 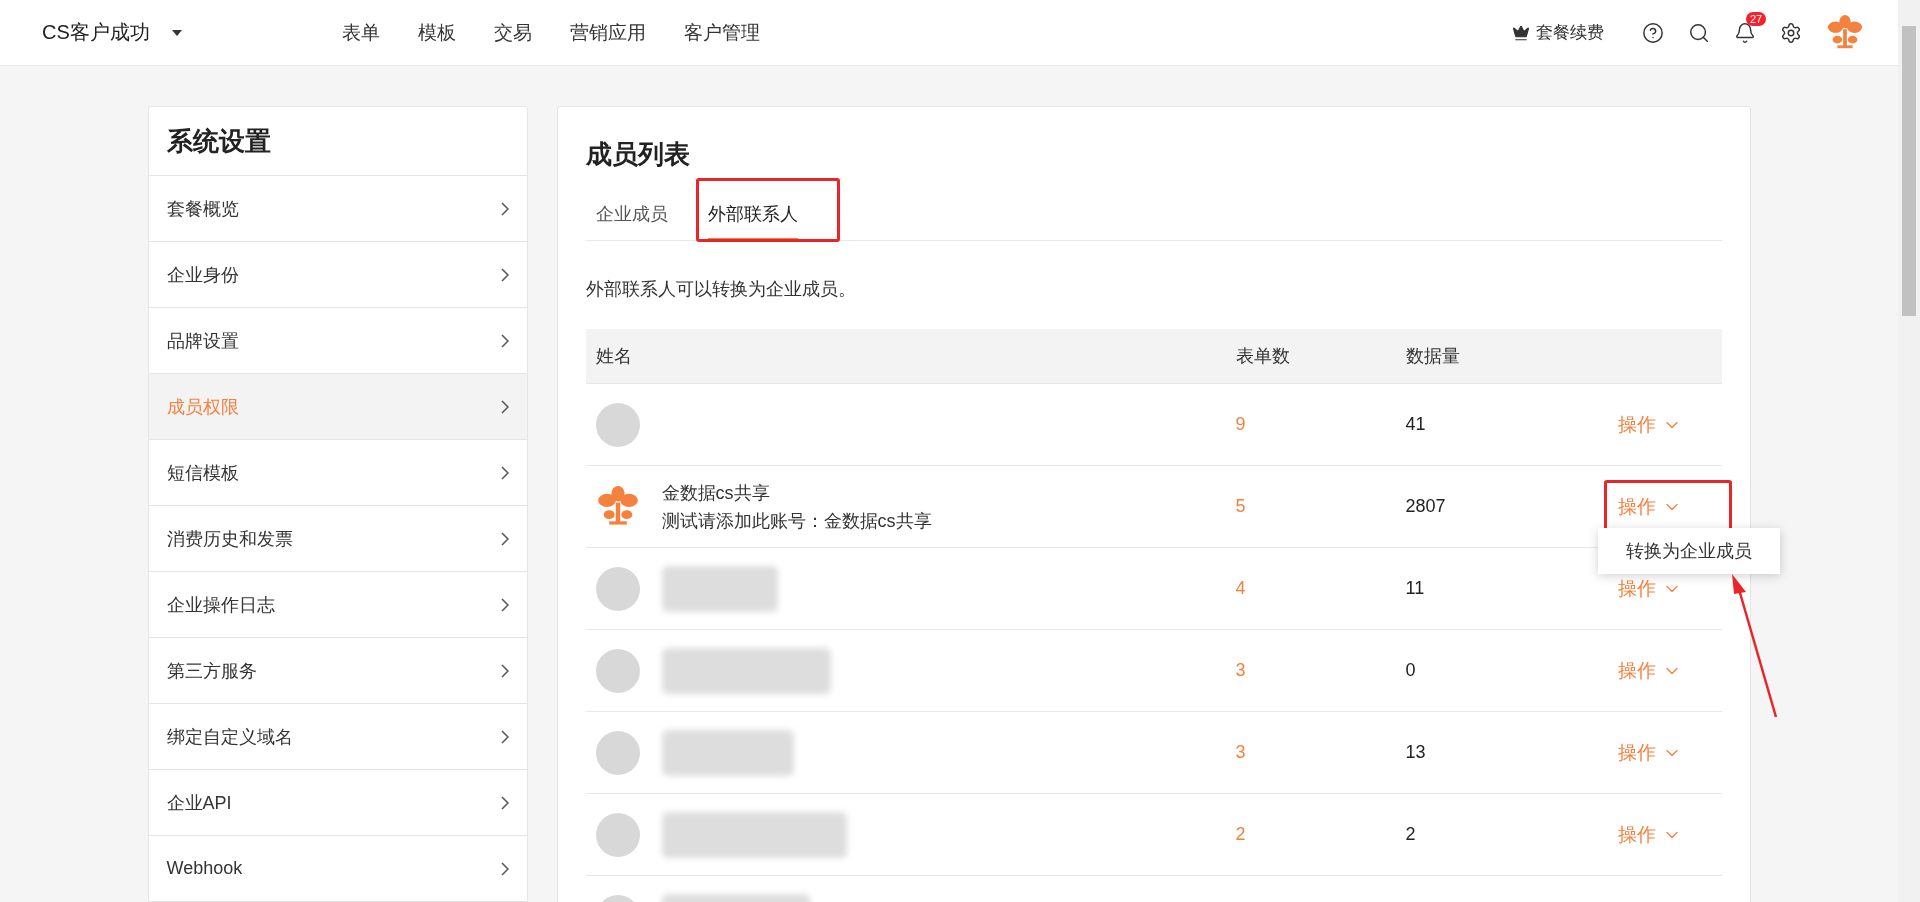 What do you see at coordinates (1791, 32) in the screenshot?
I see `settings-icon` at bounding box center [1791, 32].